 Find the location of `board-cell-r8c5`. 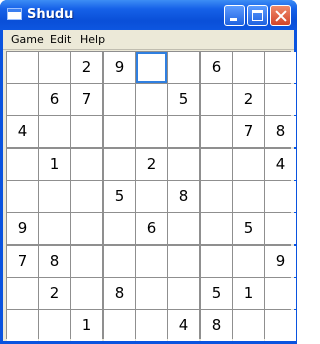

board-cell-r8c5 is located at coordinates (151, 293).